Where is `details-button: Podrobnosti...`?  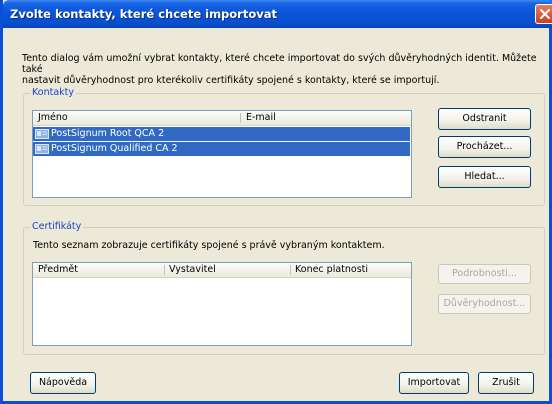 details-button: Podrobnosti... is located at coordinates (484, 274).